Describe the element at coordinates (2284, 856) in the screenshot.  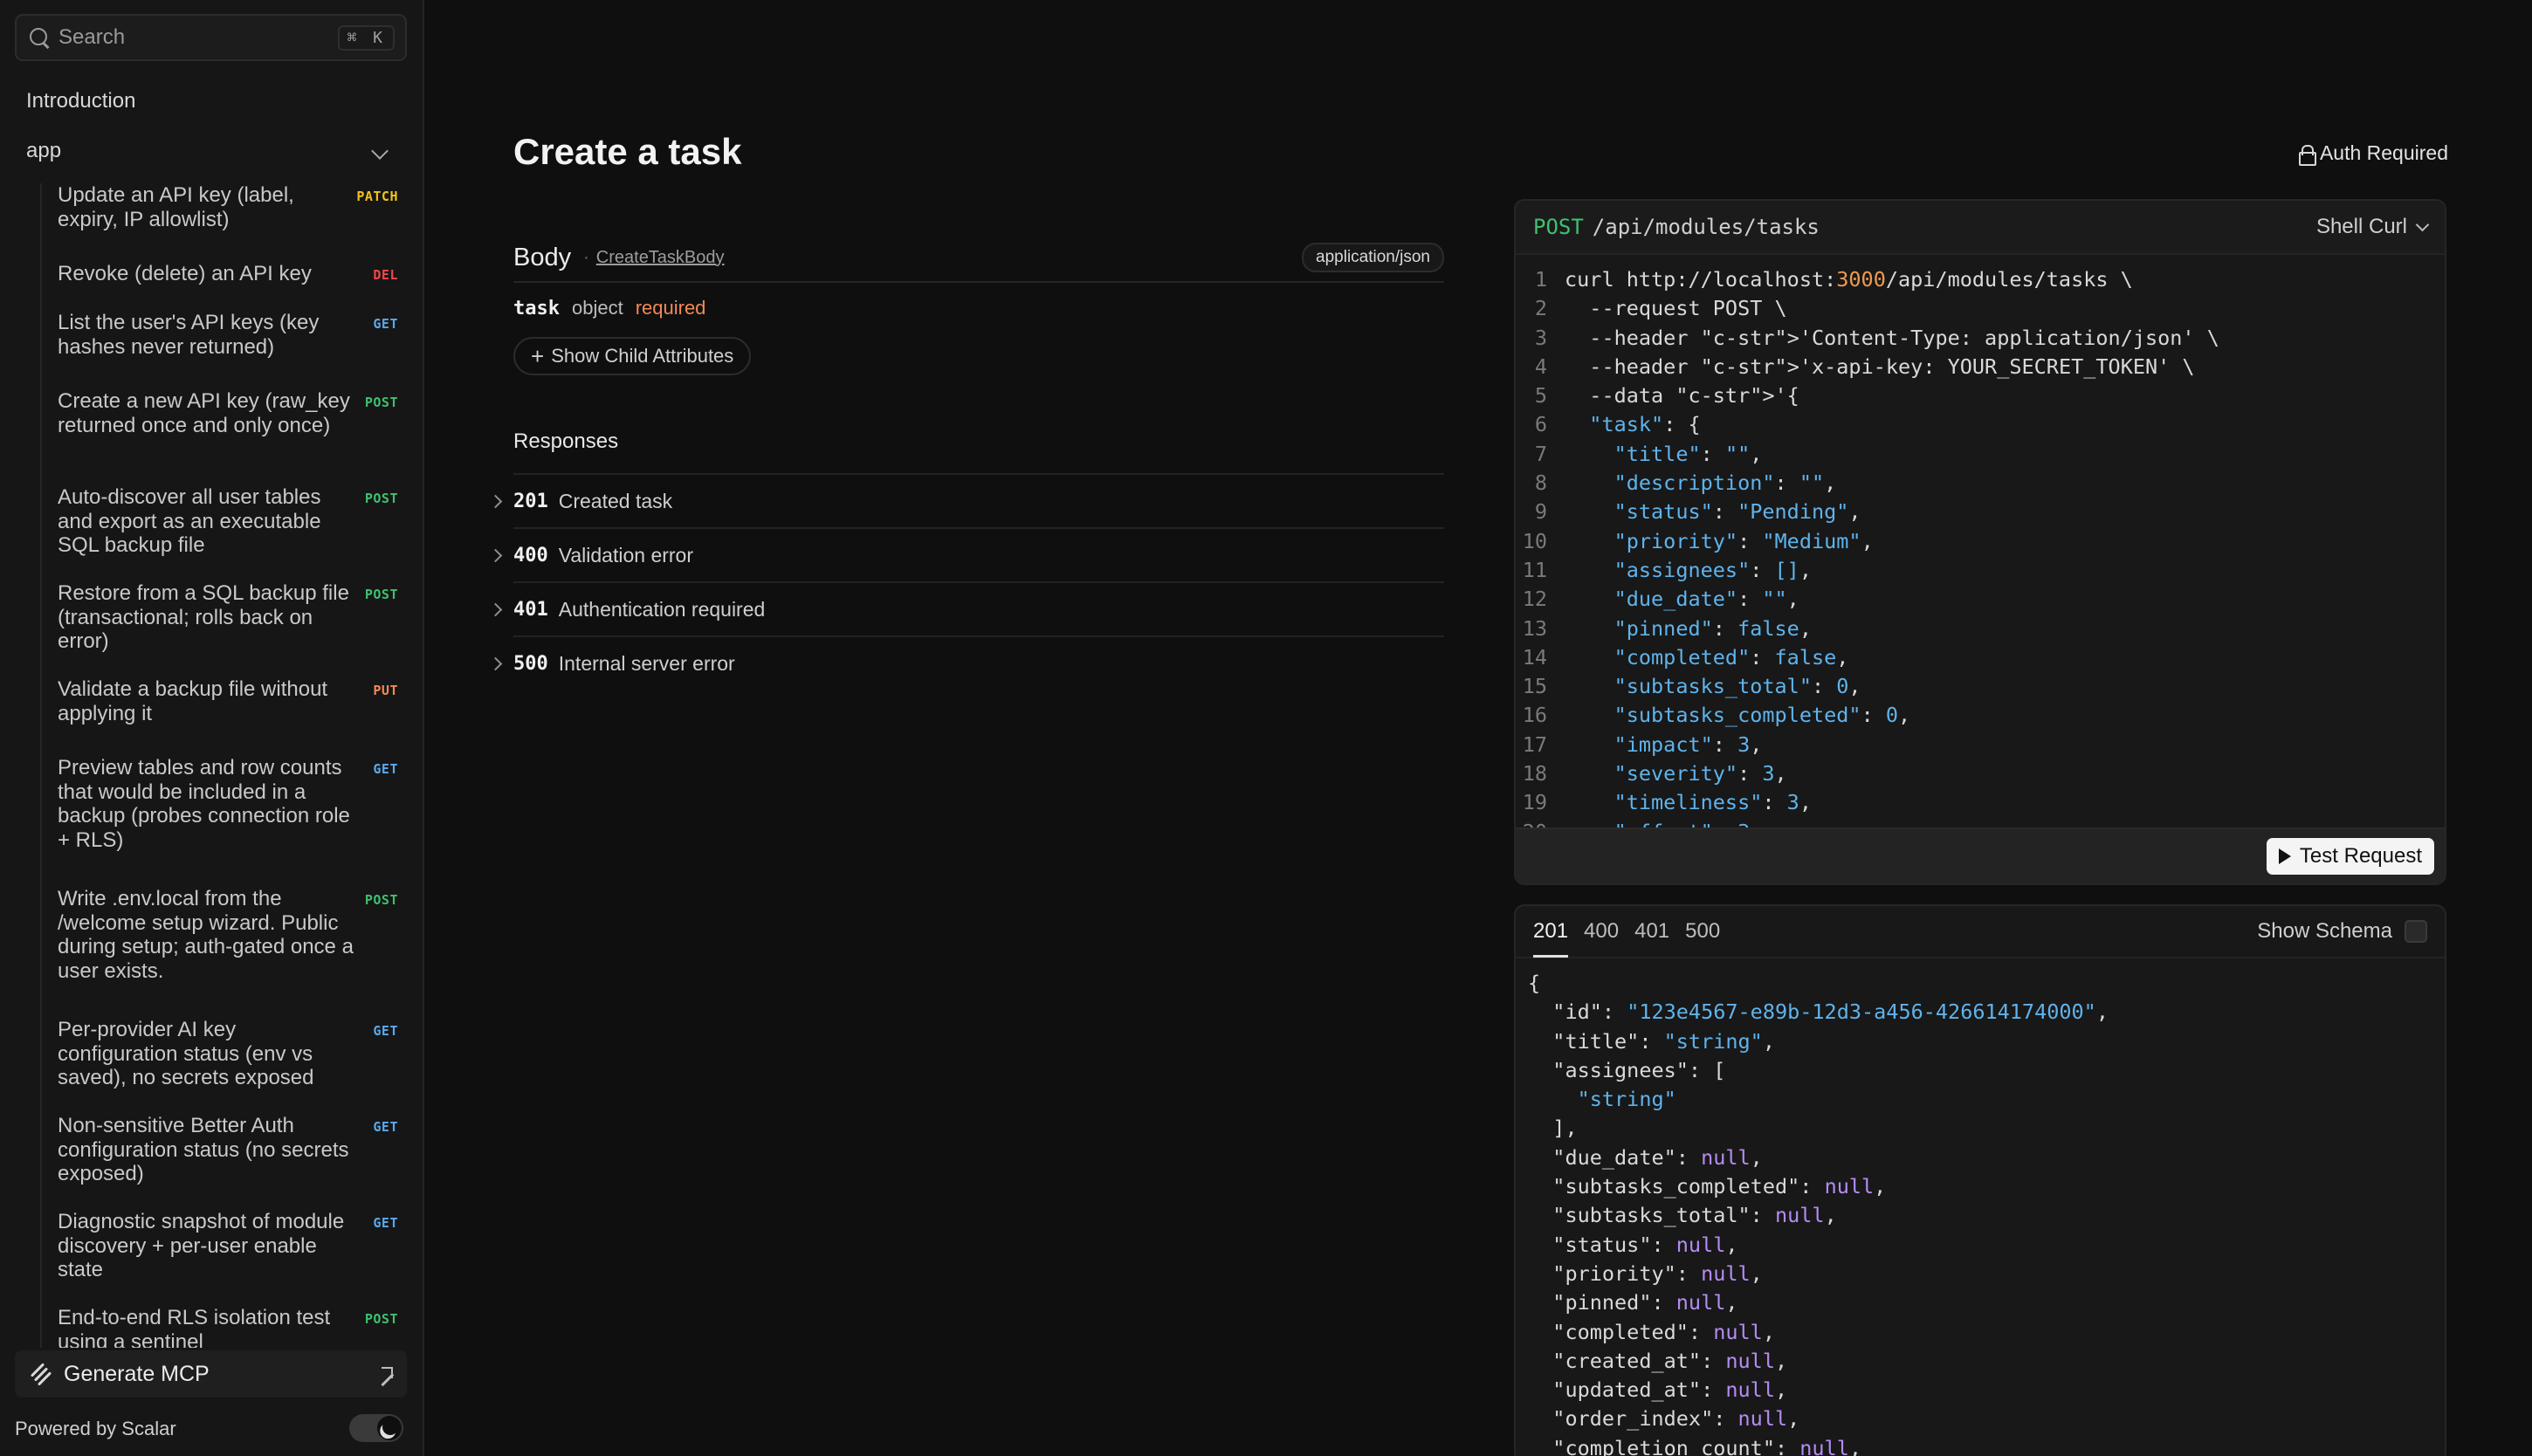
I see `play-icon` at that location.